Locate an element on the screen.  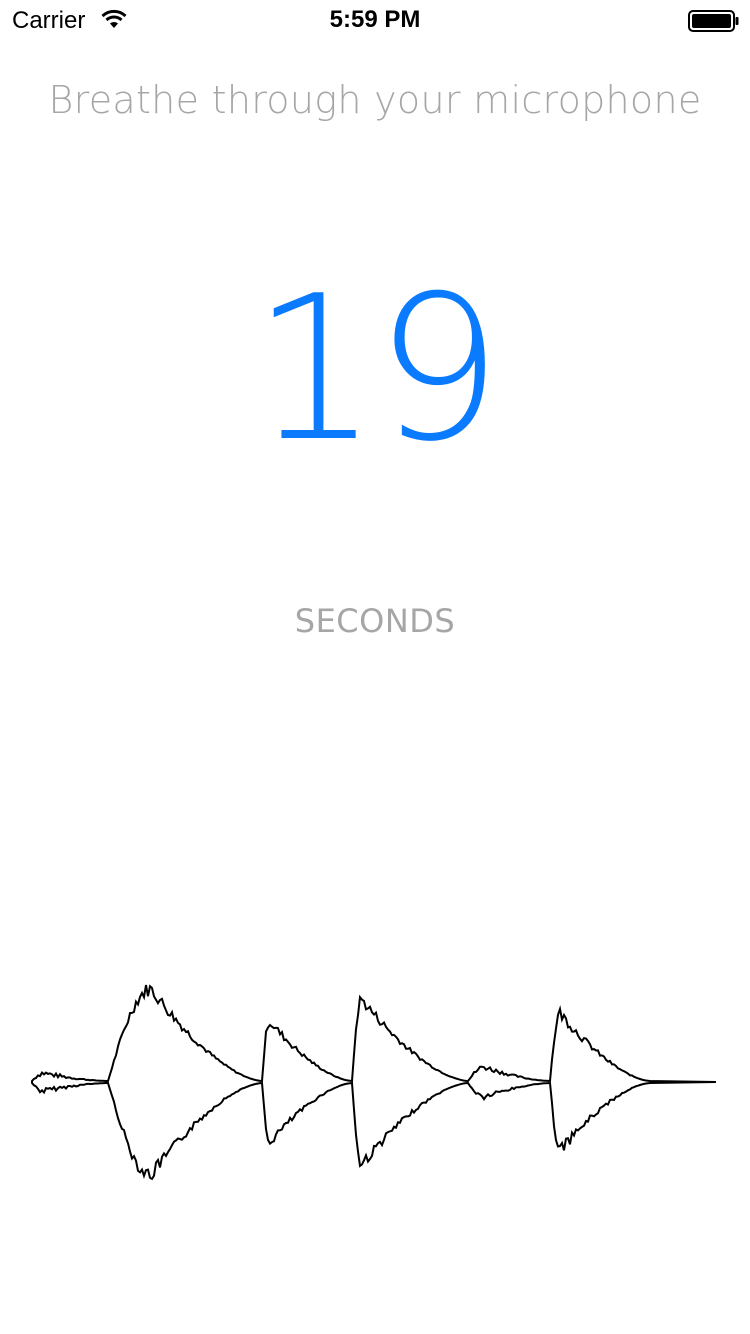
audio-waveform is located at coordinates (374, 1082).